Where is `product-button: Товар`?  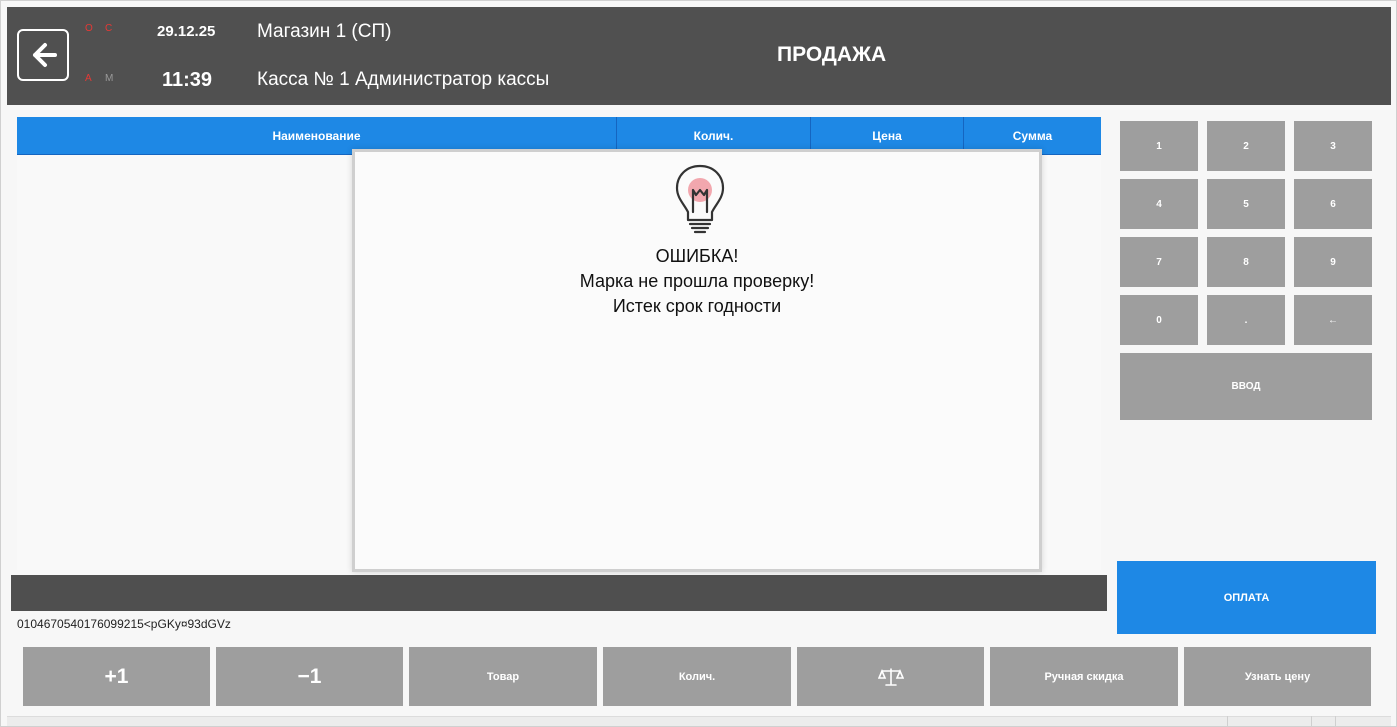 product-button: Товар is located at coordinates (503, 676).